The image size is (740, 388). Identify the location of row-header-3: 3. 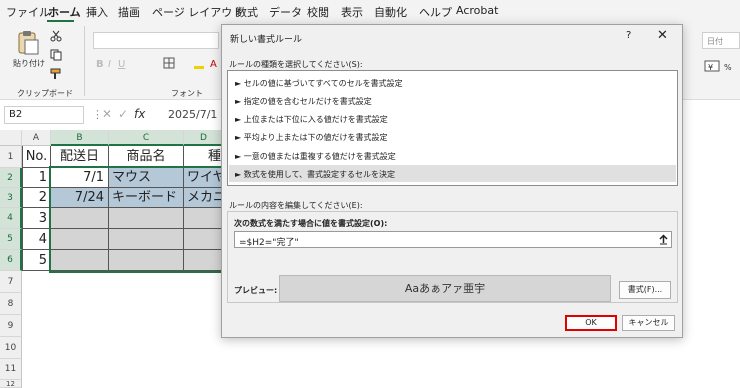
(11, 198).